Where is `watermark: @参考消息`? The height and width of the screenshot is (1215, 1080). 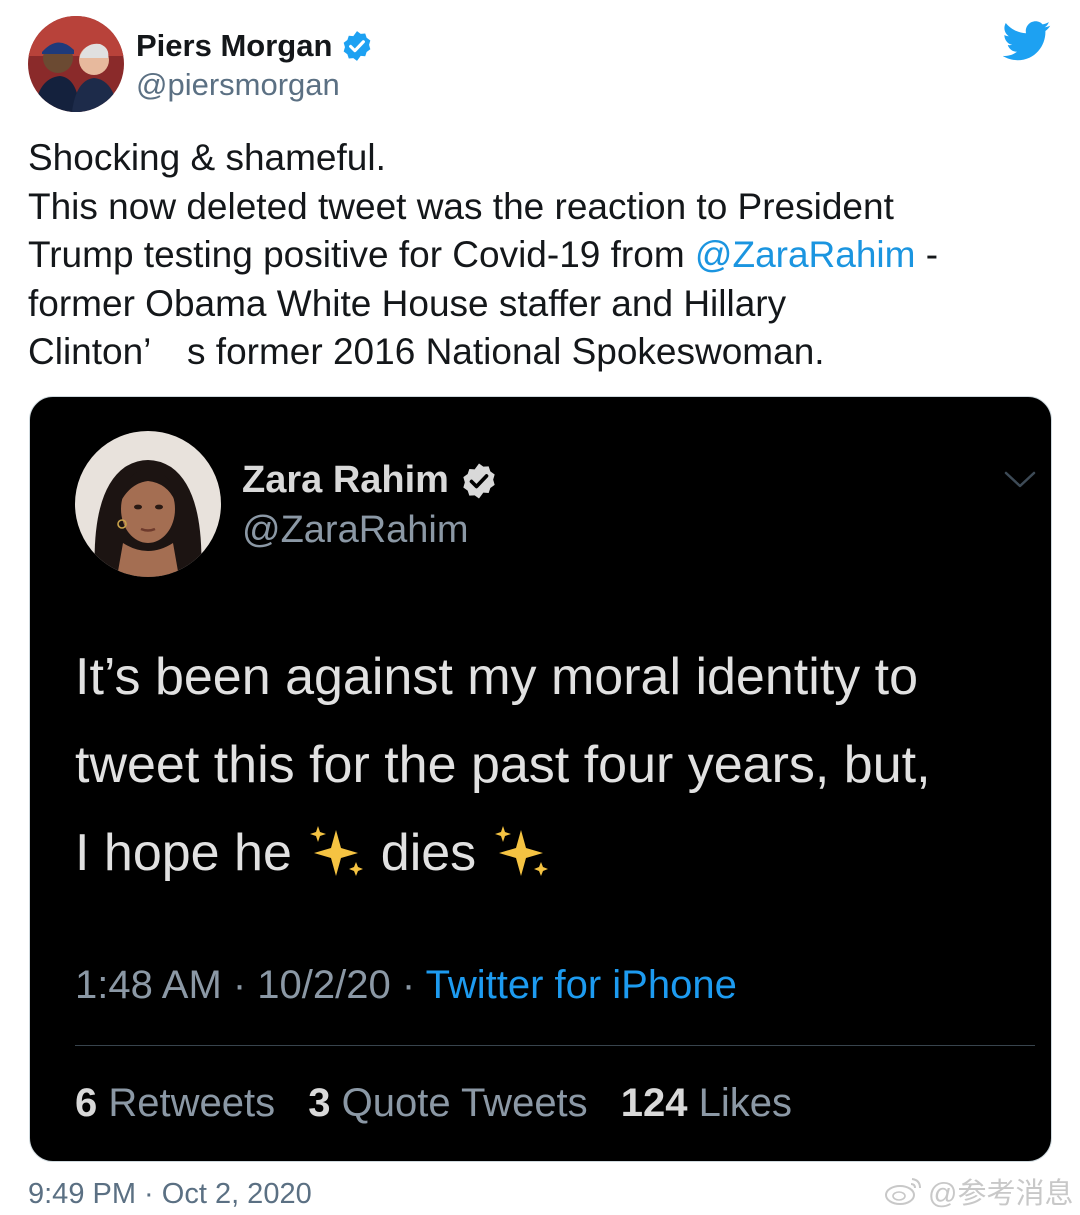
watermark: @参考消息 is located at coordinates (978, 1191).